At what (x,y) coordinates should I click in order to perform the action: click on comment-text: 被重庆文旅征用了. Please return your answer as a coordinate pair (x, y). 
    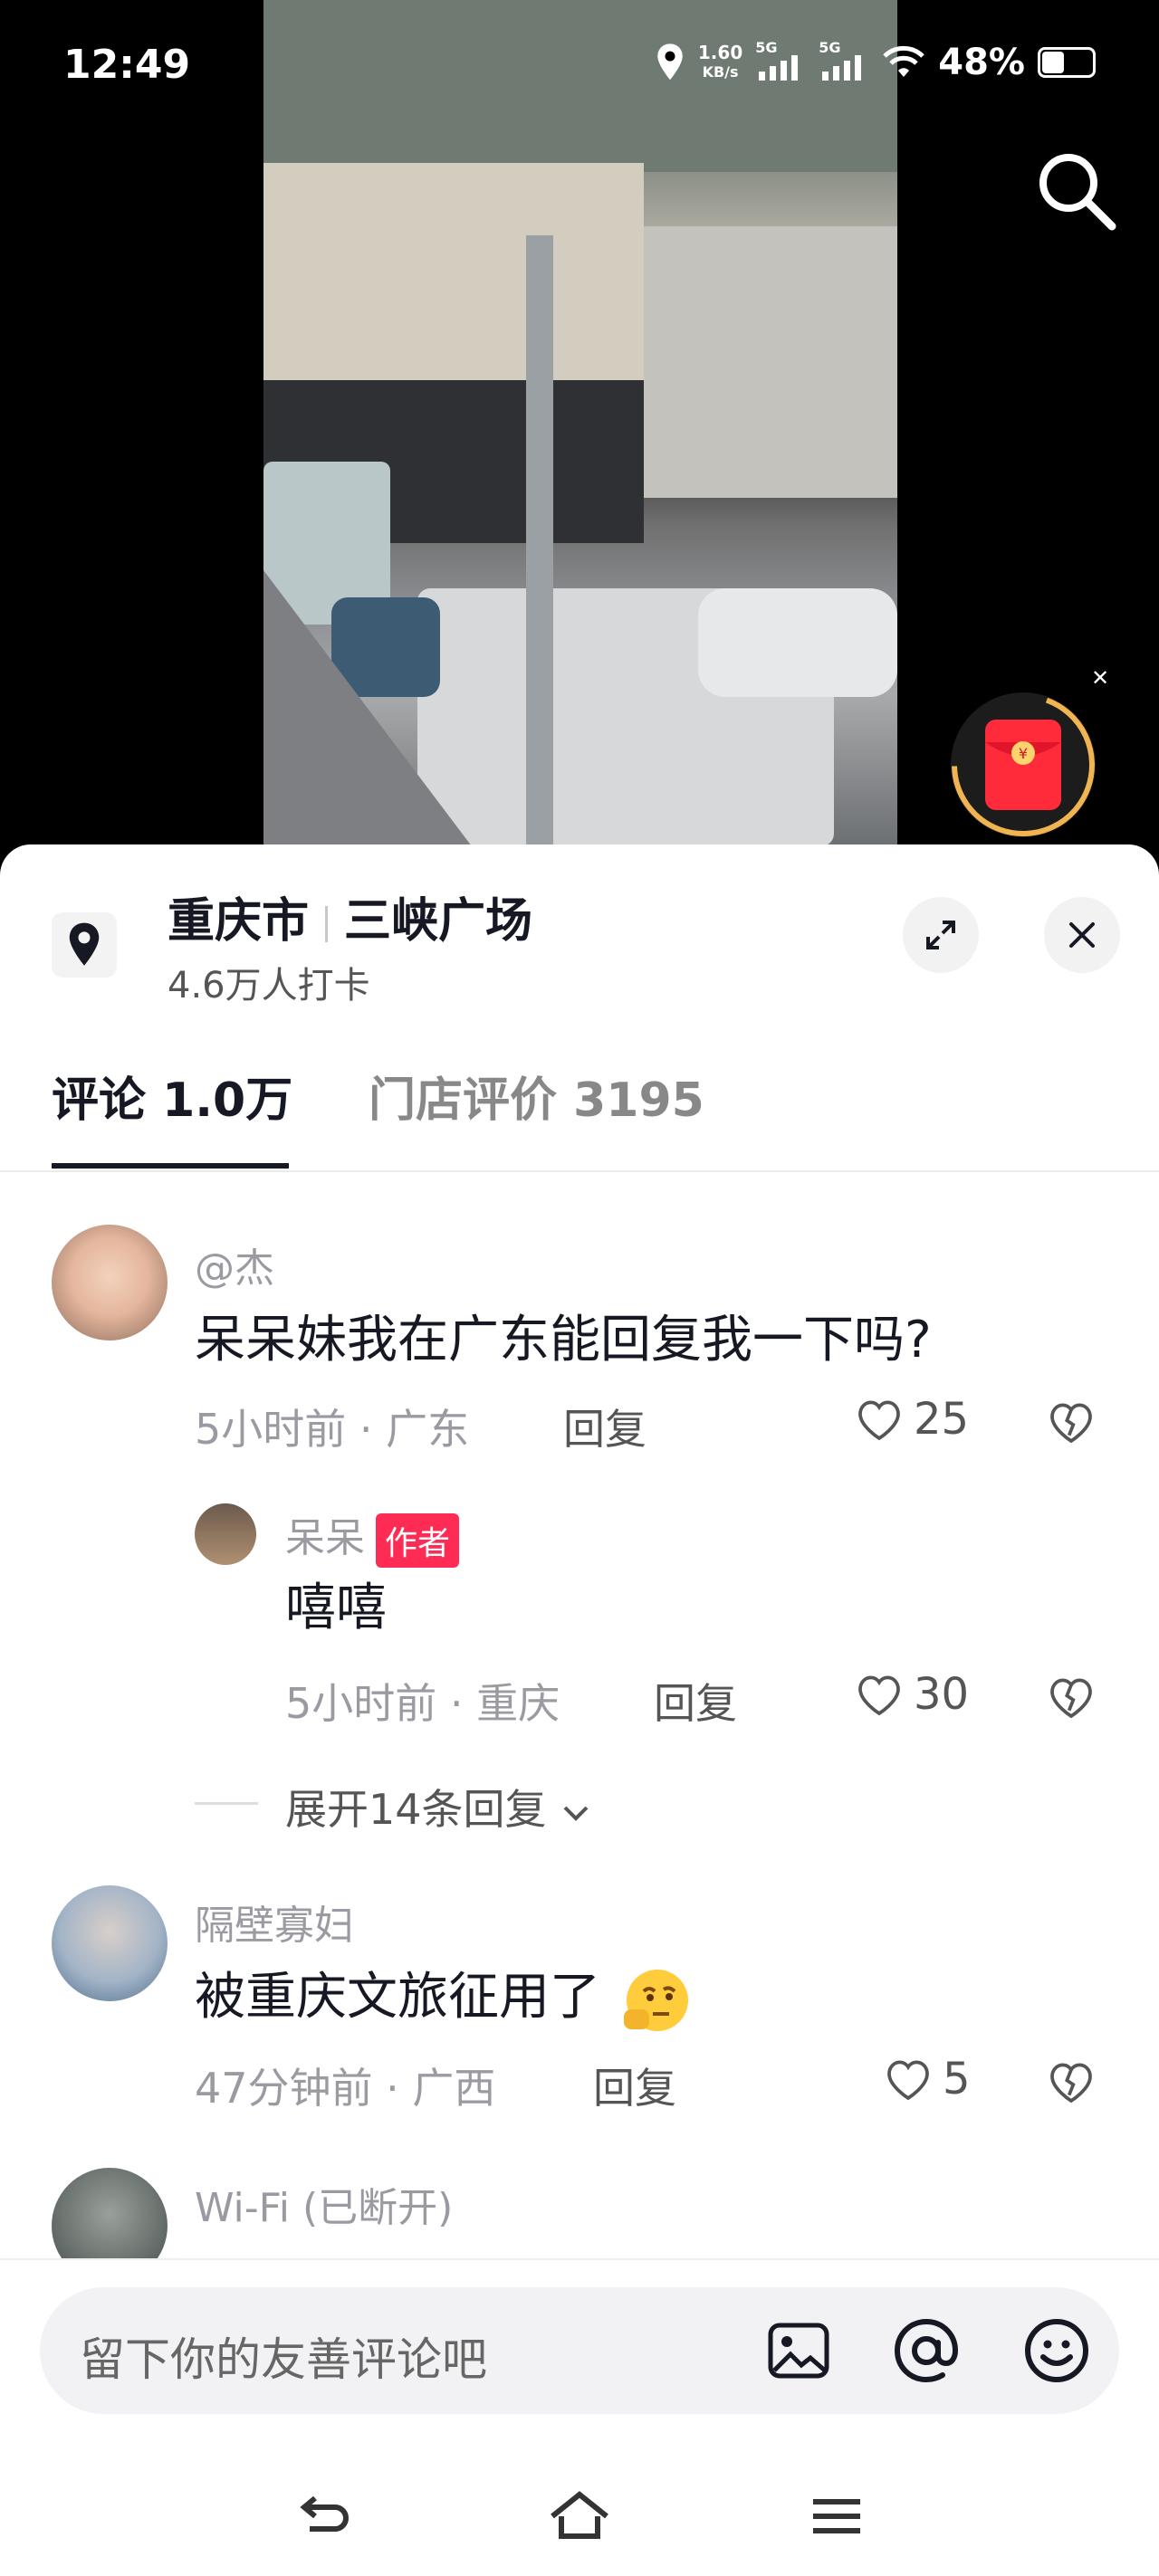
    Looking at the image, I should click on (445, 1996).